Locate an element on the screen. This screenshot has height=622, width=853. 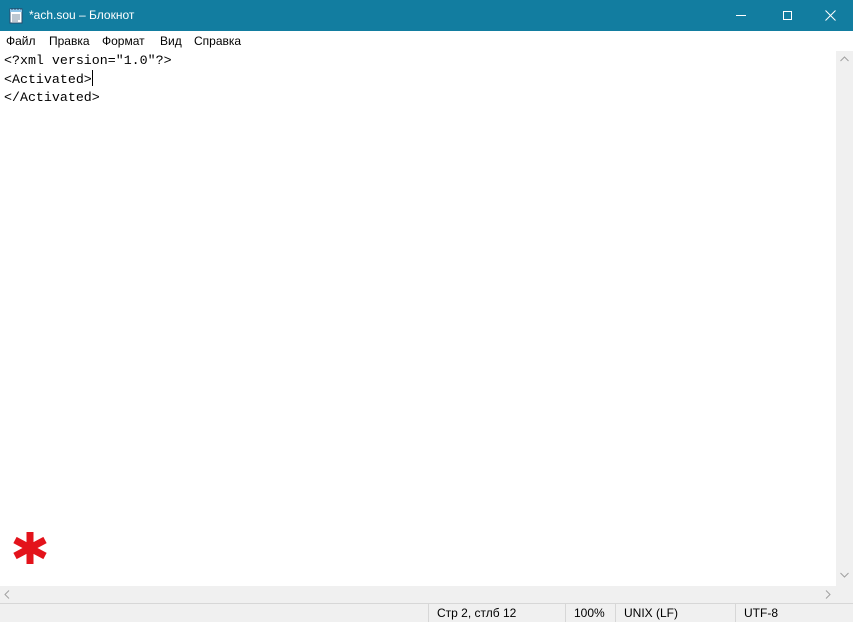
status-encoding: UTF-8 is located at coordinates (794, 613).